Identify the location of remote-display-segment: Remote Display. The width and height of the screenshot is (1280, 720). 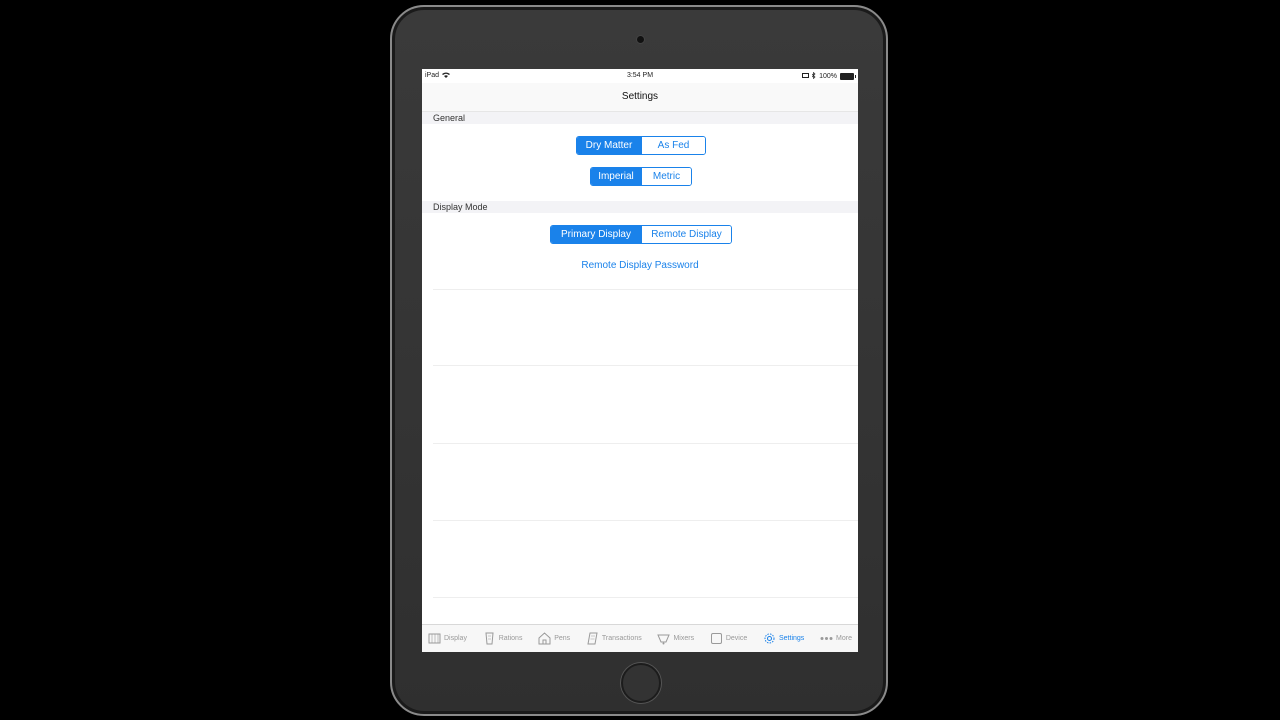
(686, 234).